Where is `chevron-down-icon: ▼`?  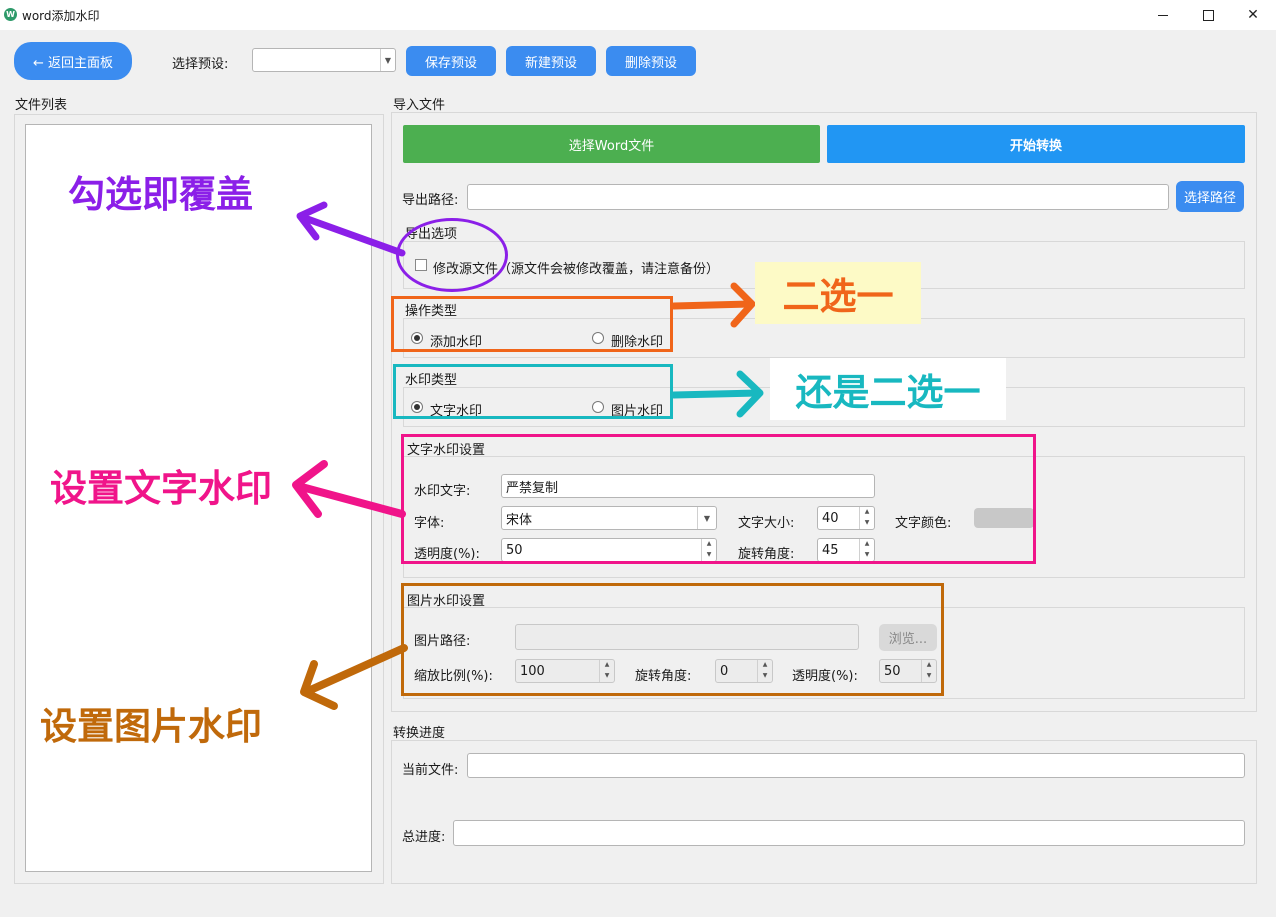
chevron-down-icon: ▼ is located at coordinates (387, 60).